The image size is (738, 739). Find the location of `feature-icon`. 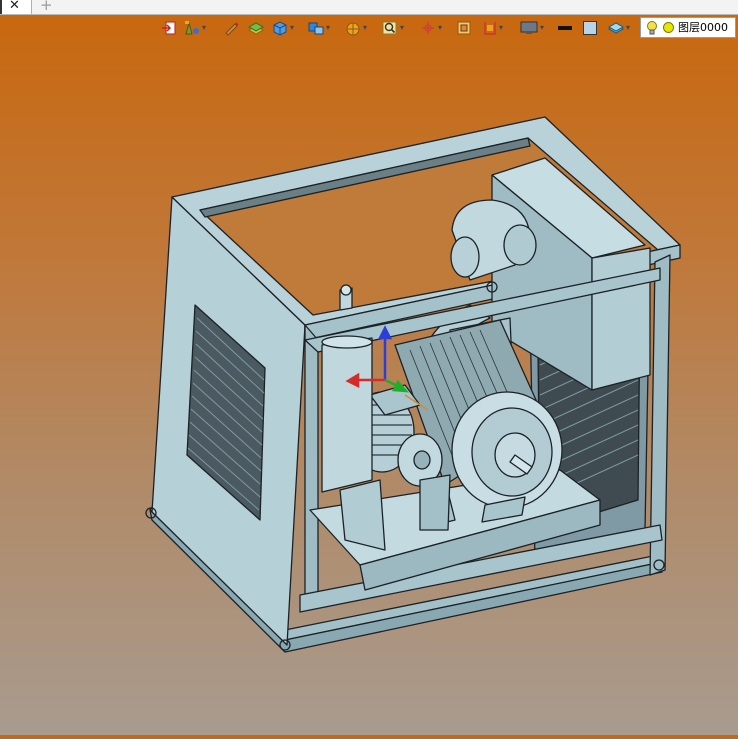

feature-icon is located at coordinates (256, 28).